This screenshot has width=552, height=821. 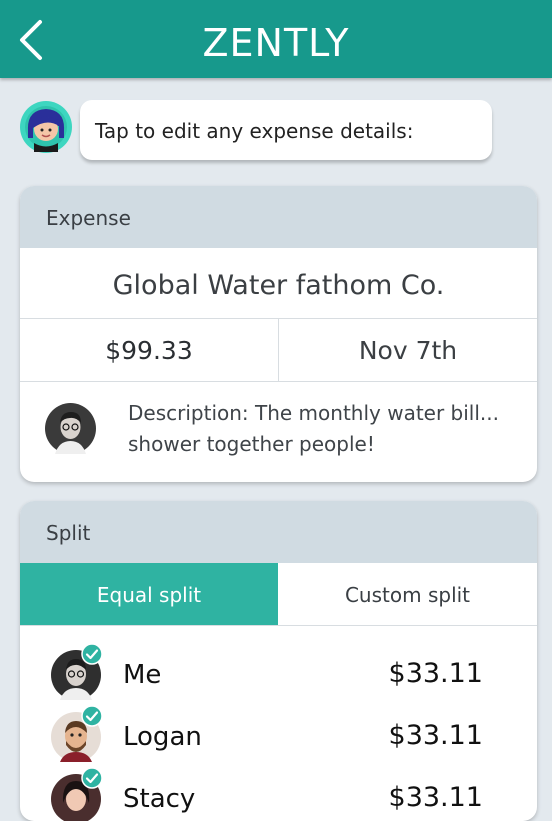 What do you see at coordinates (278, 217) in the screenshot?
I see `expense-section-header: Expense` at bounding box center [278, 217].